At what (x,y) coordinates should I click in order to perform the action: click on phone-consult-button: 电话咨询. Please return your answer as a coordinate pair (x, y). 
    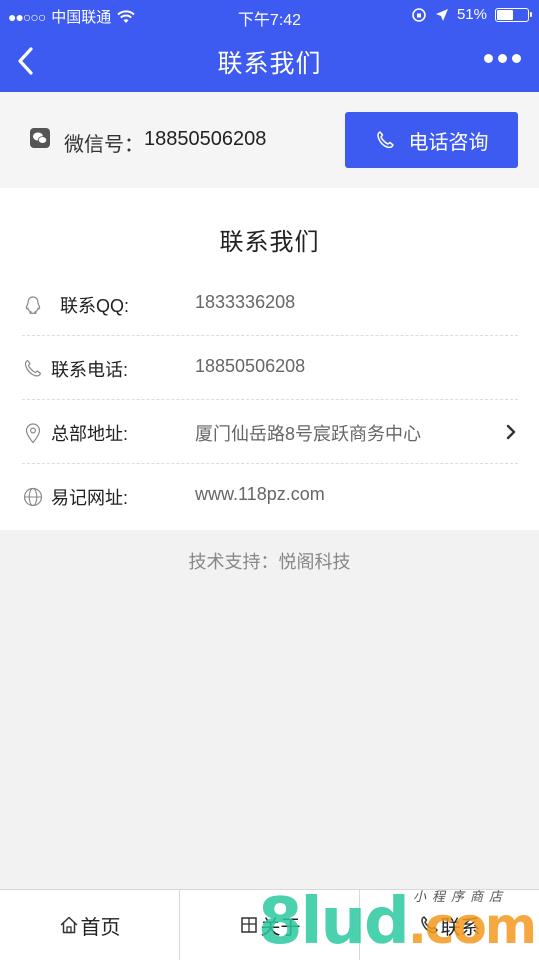
    Looking at the image, I should click on (431, 140).